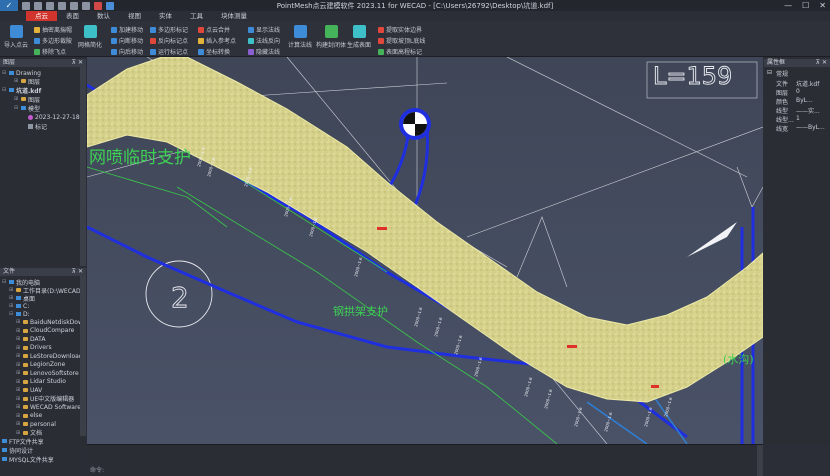  I want to click on maximize-button: ☐, so click(805, 5).